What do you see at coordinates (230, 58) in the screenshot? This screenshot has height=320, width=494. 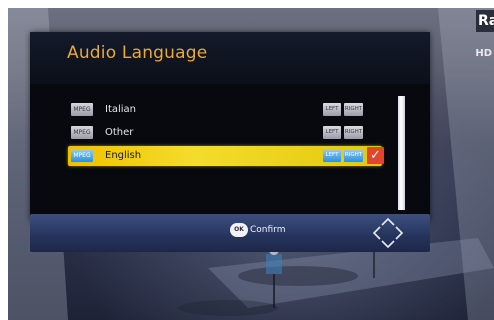 I see `dialog-header: Audio Language` at bounding box center [230, 58].